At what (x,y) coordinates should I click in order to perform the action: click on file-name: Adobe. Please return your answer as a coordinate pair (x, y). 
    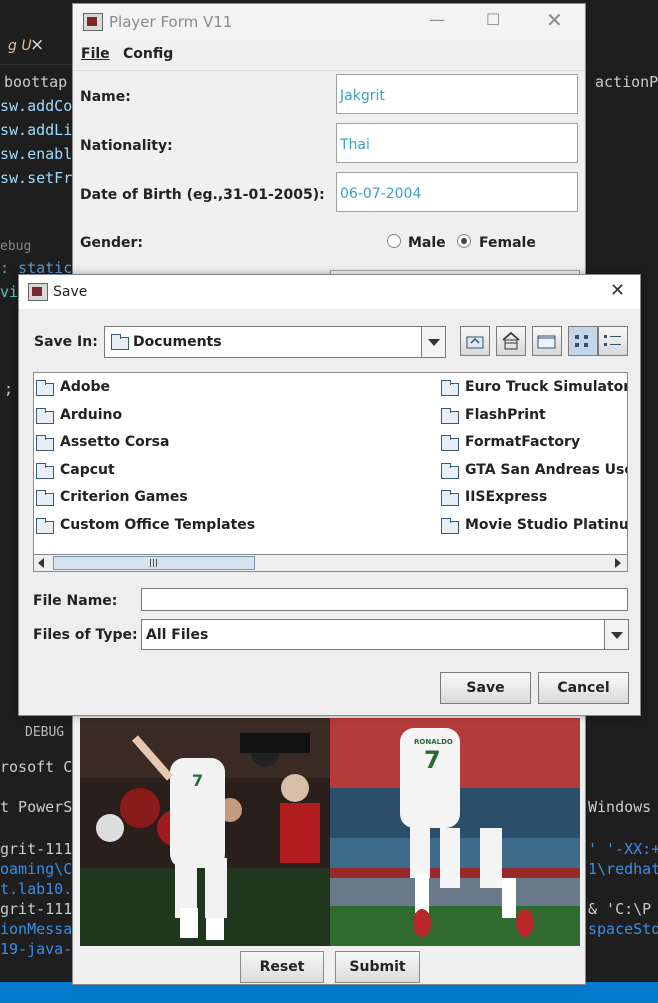
    Looking at the image, I should click on (85, 387).